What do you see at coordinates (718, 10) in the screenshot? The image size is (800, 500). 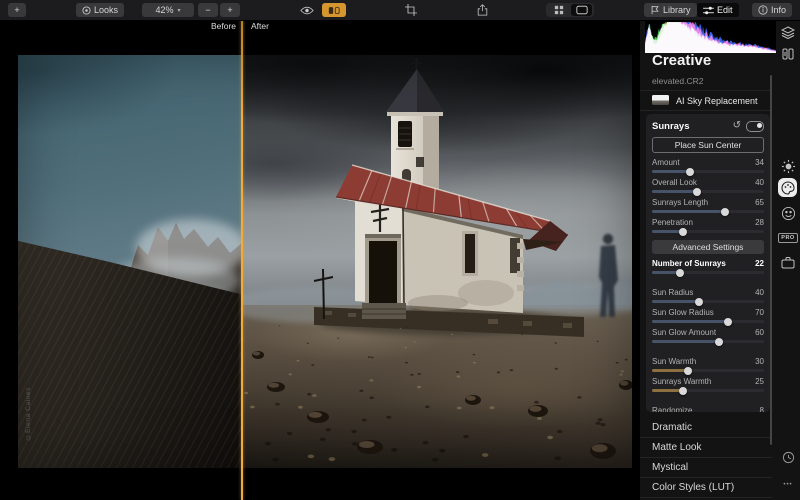 I see `edit-button: Edit` at bounding box center [718, 10].